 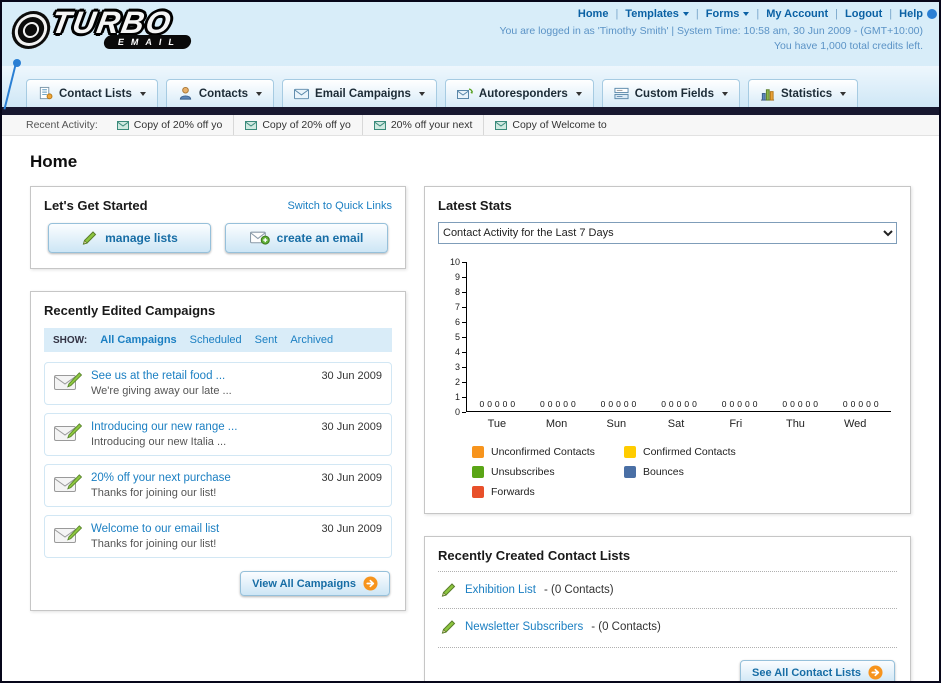 I want to click on custom-fields-icon, so click(x=621, y=93).